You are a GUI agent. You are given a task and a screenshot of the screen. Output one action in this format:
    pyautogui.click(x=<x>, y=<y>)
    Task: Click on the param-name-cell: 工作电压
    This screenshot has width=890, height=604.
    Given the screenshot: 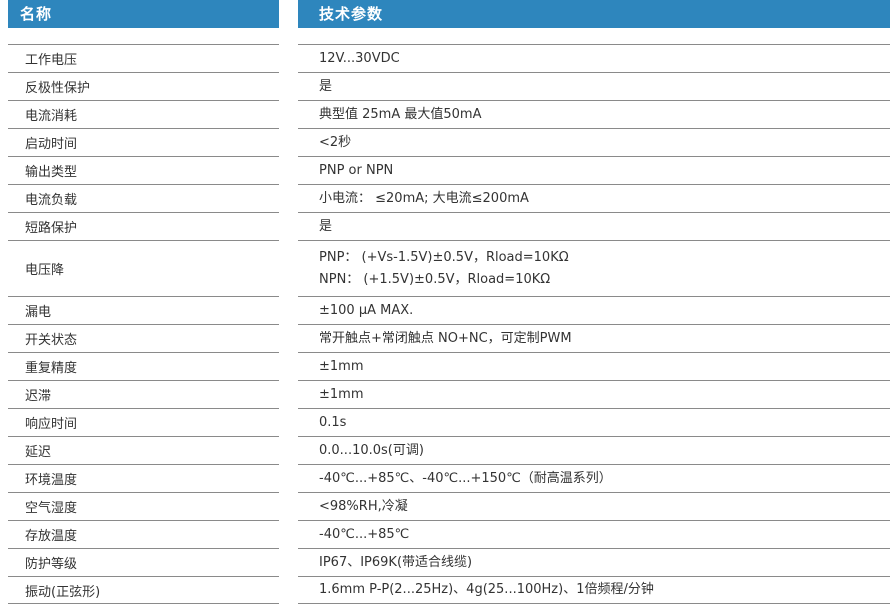 What is the action you would take?
    pyautogui.click(x=143, y=58)
    